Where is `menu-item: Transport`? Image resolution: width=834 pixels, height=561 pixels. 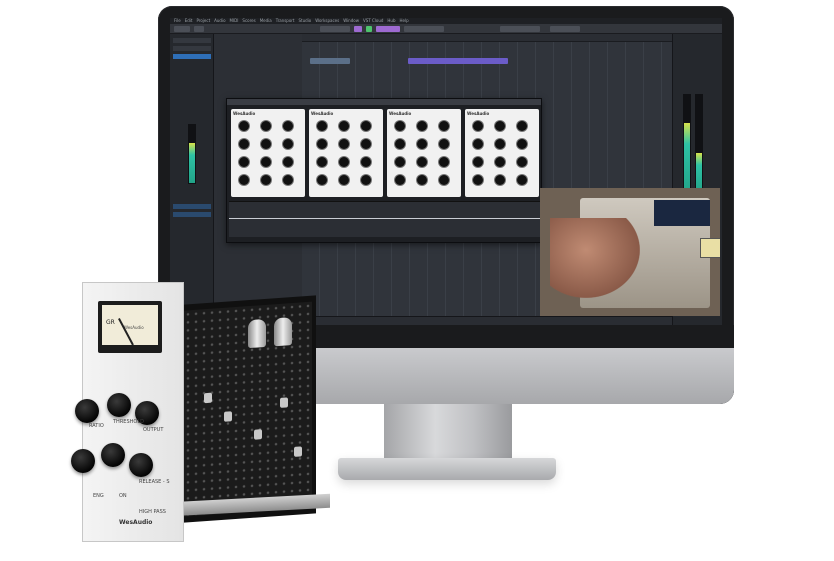 menu-item: Transport is located at coordinates (285, 20).